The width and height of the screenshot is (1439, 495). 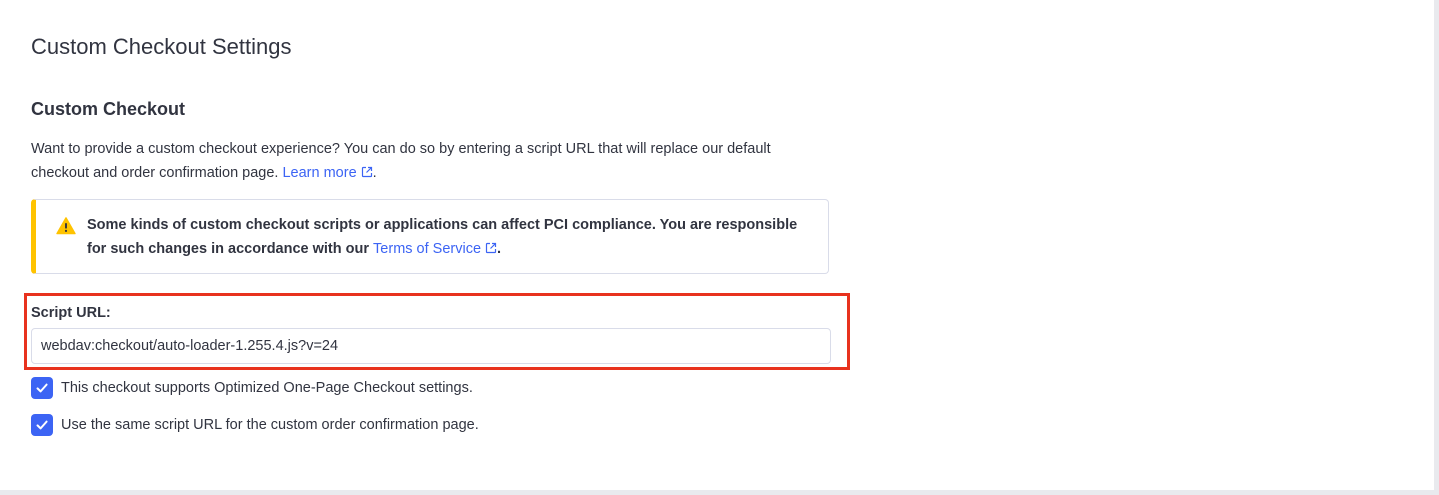 I want to click on same-script-url-checkbox, so click(x=42, y=425).